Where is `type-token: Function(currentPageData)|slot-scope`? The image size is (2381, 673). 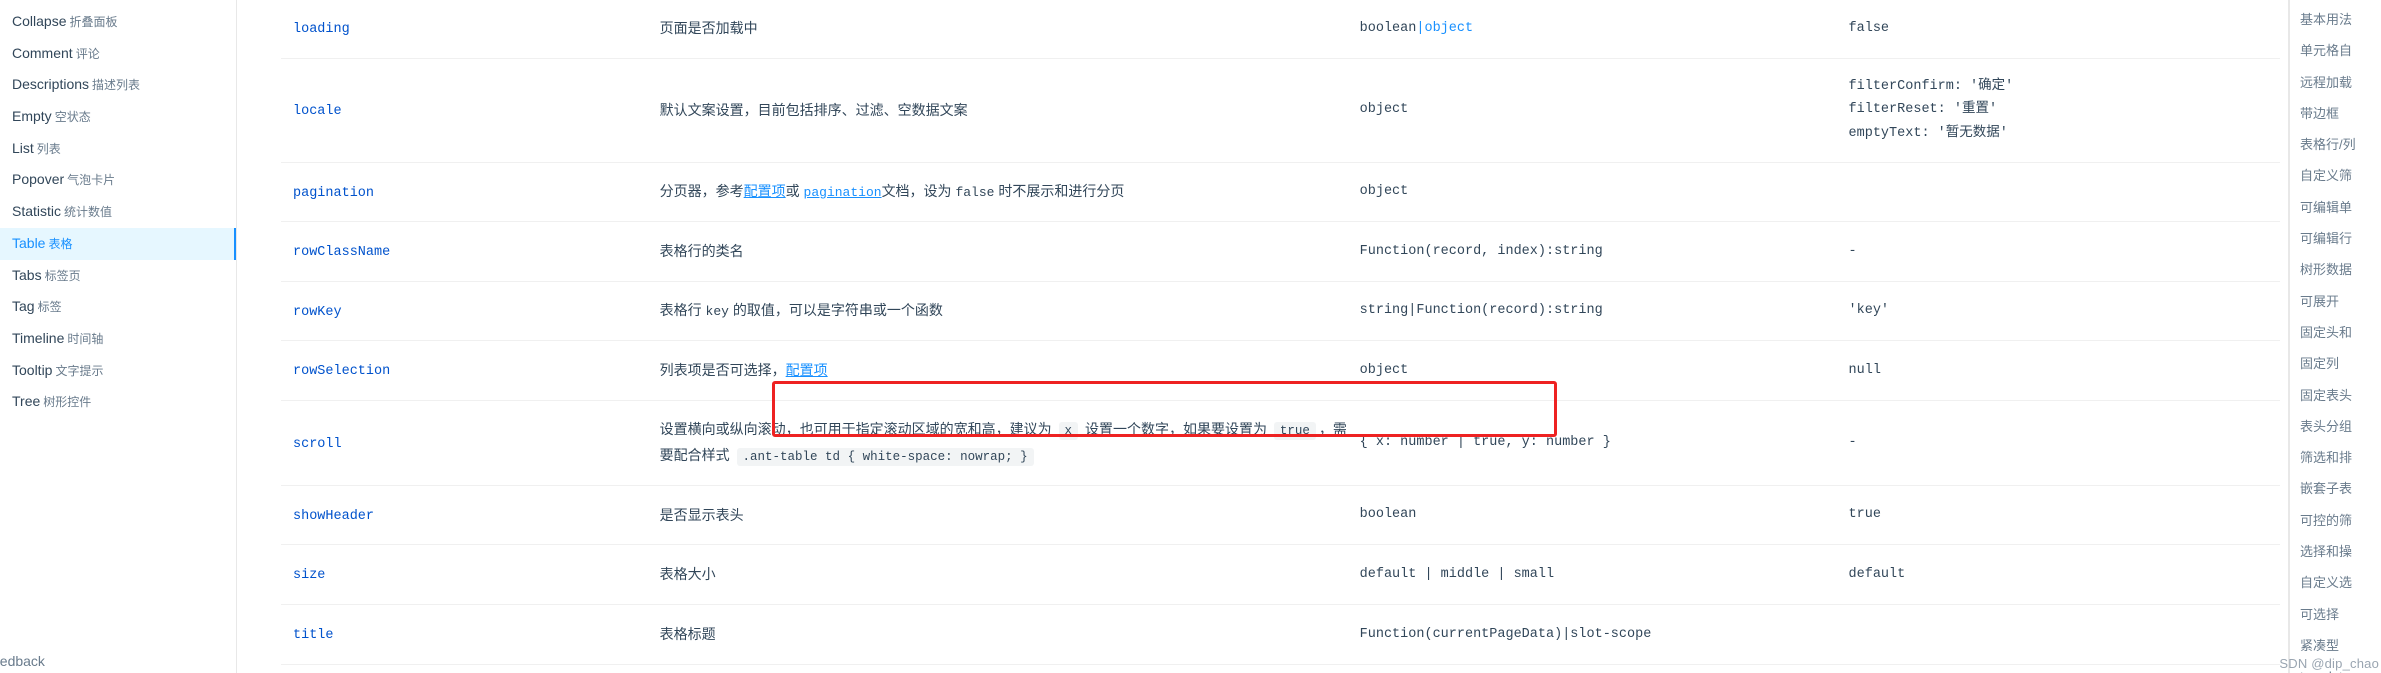 type-token: Function(currentPageData)|slot-scope is located at coordinates (1505, 634).